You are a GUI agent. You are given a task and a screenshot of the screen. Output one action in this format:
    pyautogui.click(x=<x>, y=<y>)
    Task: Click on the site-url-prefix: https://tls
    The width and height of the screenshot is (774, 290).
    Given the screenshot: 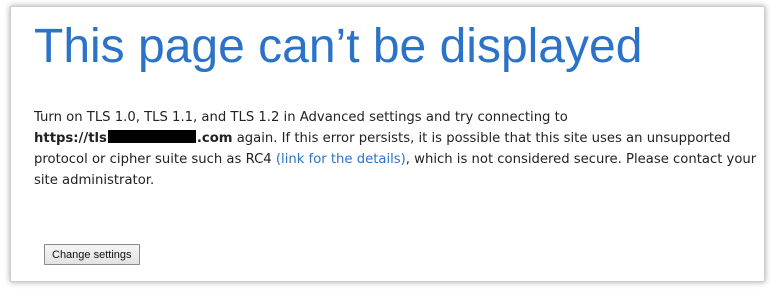 What is the action you would take?
    pyautogui.click(x=70, y=138)
    